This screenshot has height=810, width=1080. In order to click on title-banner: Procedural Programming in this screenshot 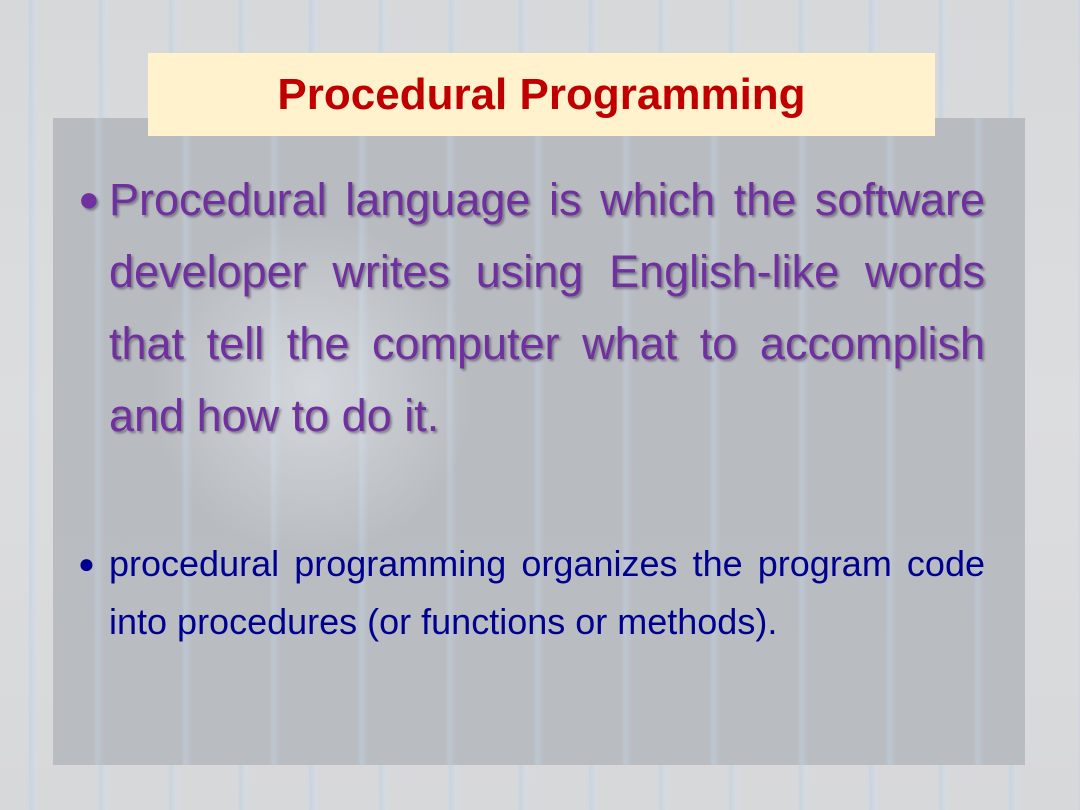, I will do `click(541, 94)`.